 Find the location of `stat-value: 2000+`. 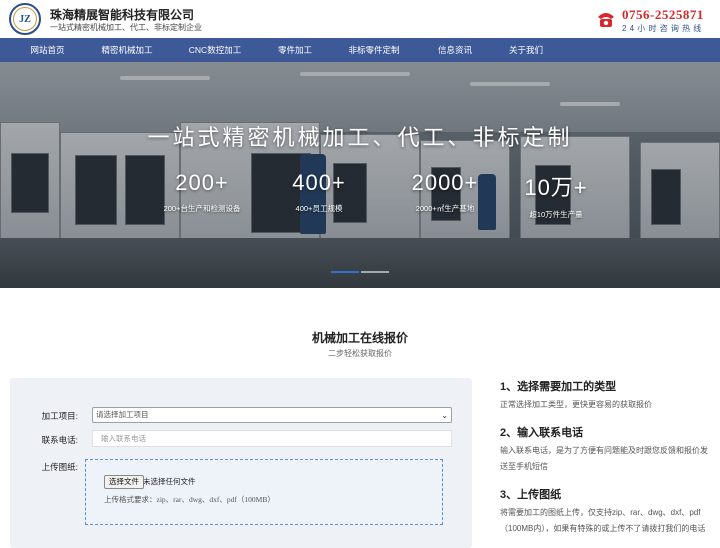

stat-value: 2000+ is located at coordinates (445, 182).